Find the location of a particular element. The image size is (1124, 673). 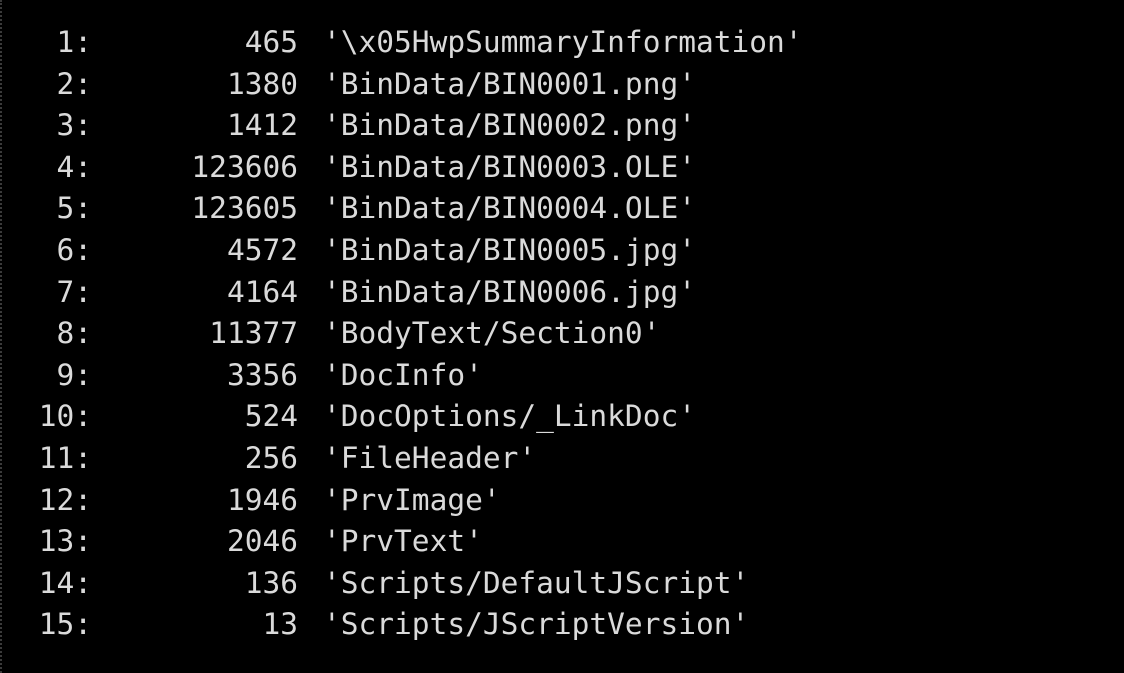

stream-size: 11377 is located at coordinates (253, 333).